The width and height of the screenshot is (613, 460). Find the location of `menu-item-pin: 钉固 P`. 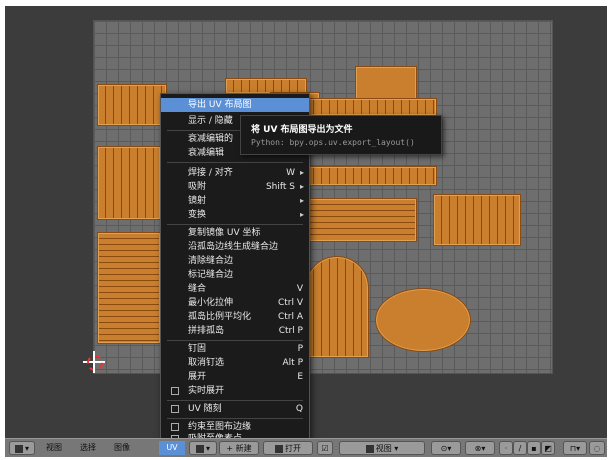

menu-item-pin: 钉固 P is located at coordinates (235, 349).